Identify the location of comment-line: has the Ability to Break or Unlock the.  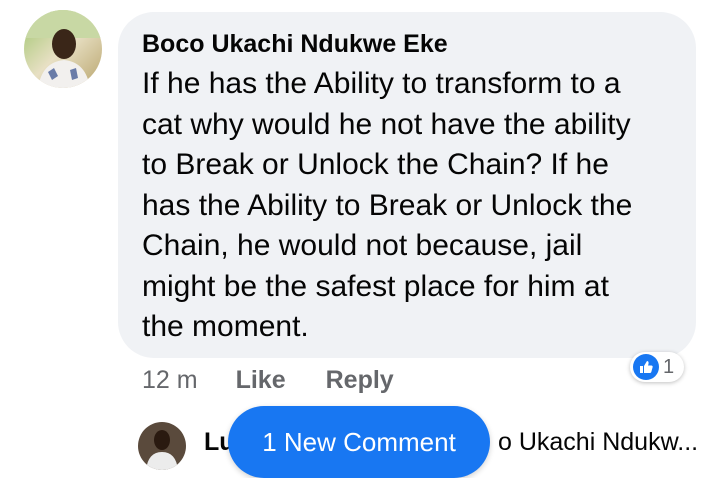
(387, 205).